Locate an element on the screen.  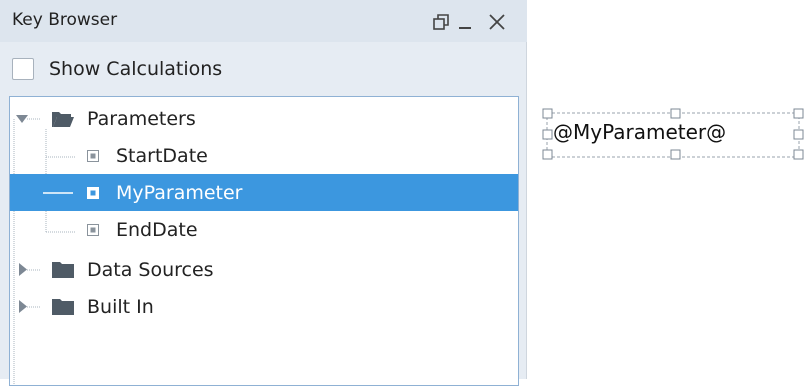
tree-node-data-sources: Data Sources is located at coordinates (264, 269).